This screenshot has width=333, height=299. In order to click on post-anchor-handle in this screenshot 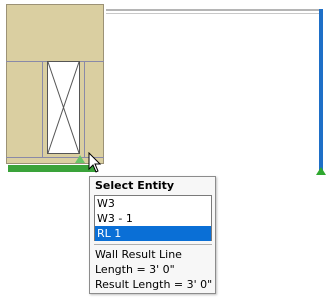, I will do `click(321, 171)`.